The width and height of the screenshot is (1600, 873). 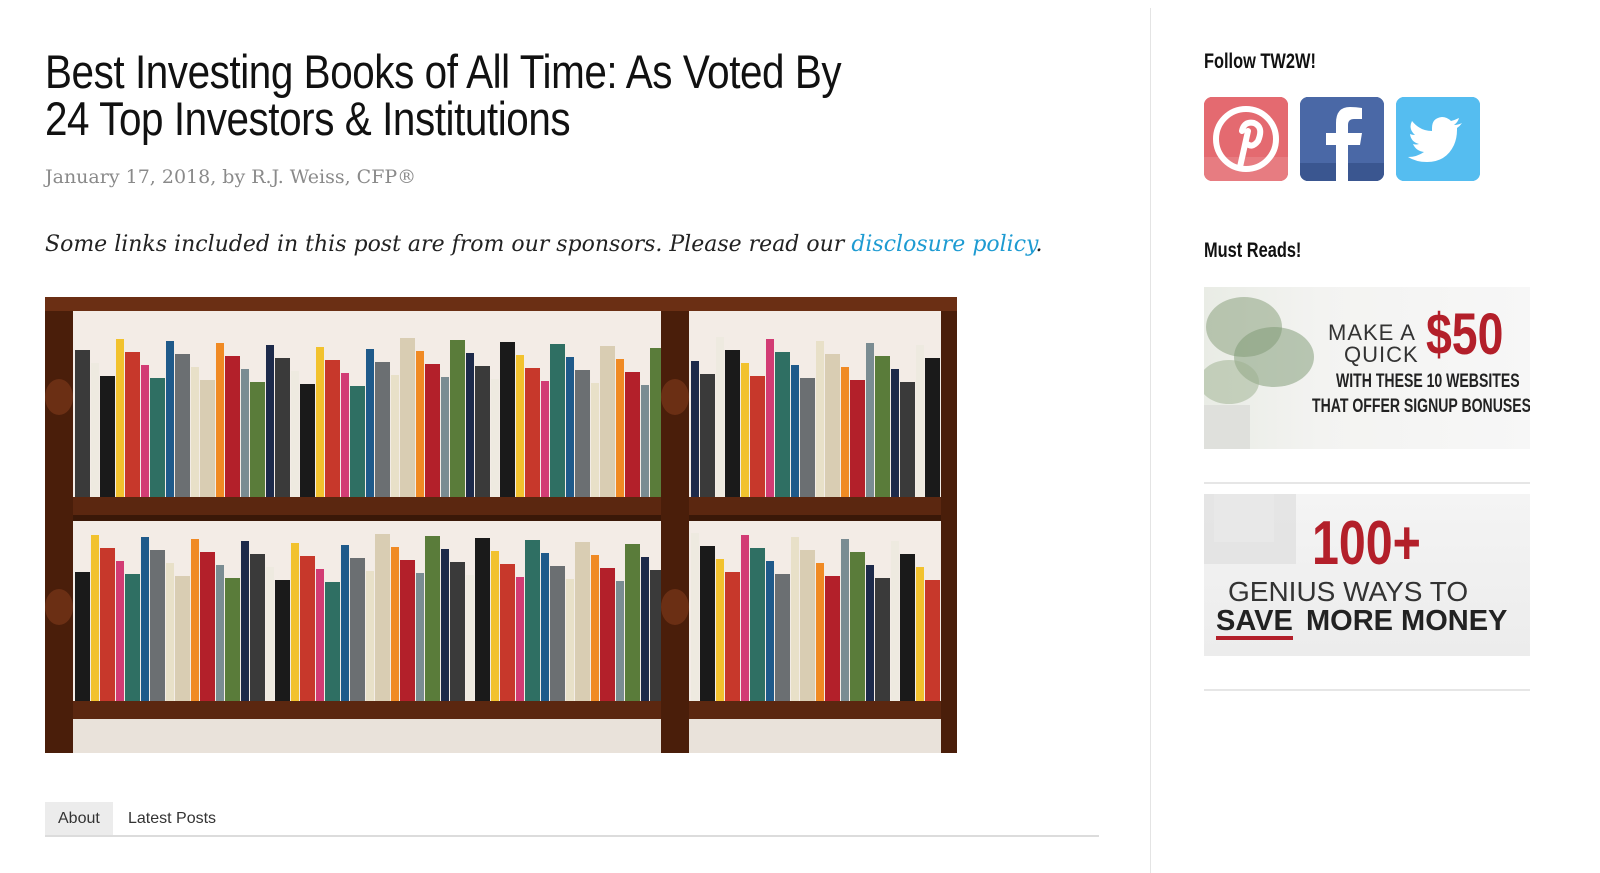 I want to click on pinterest-icon, so click(x=1246, y=139).